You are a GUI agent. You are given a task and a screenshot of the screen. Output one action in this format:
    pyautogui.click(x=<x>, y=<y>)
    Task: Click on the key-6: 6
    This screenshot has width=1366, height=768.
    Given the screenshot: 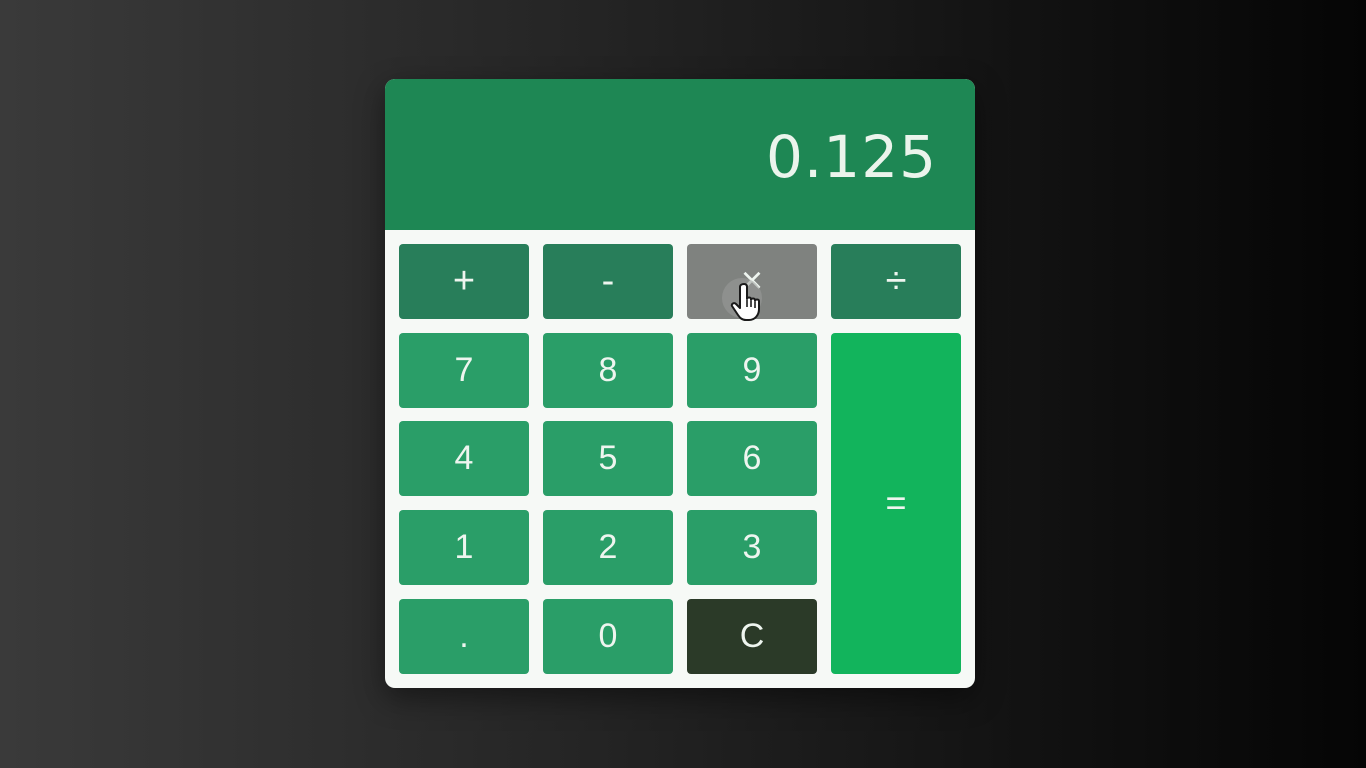 What is the action you would take?
    pyautogui.click(x=752, y=459)
    